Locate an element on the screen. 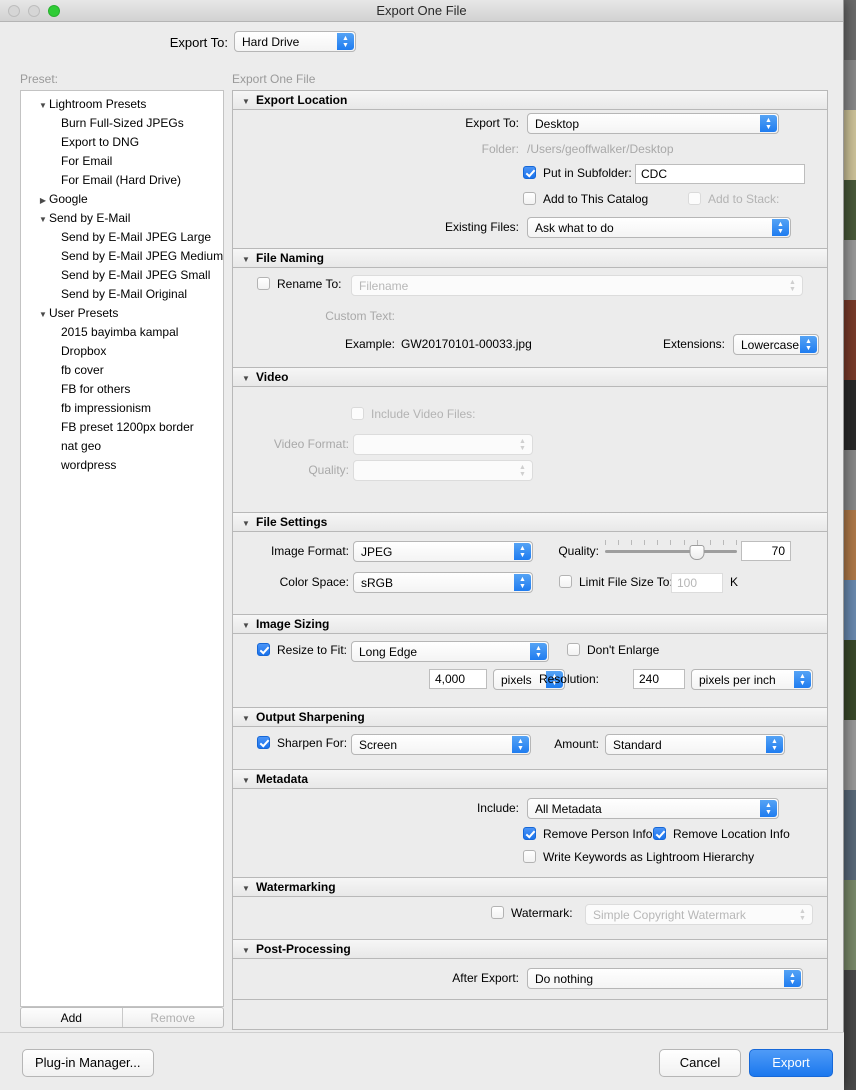 The width and height of the screenshot is (856, 1090). add-preset-button: Add is located at coordinates (71, 1017).